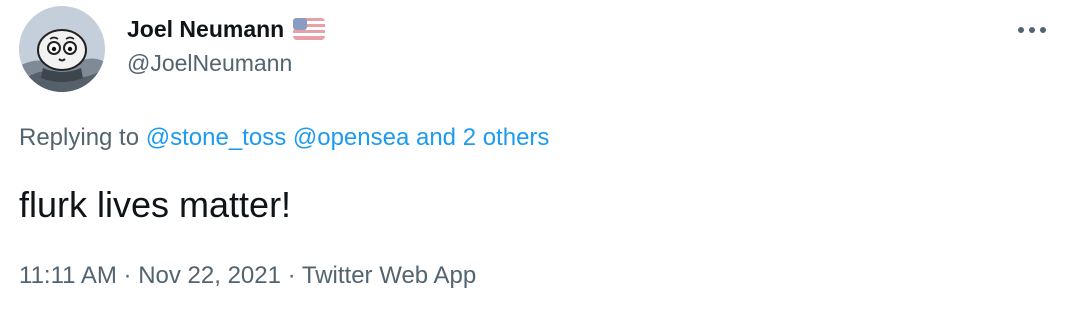 The width and height of the screenshot is (1067, 315). I want to click on tweet-text: flurk lives matter!, so click(155, 204).